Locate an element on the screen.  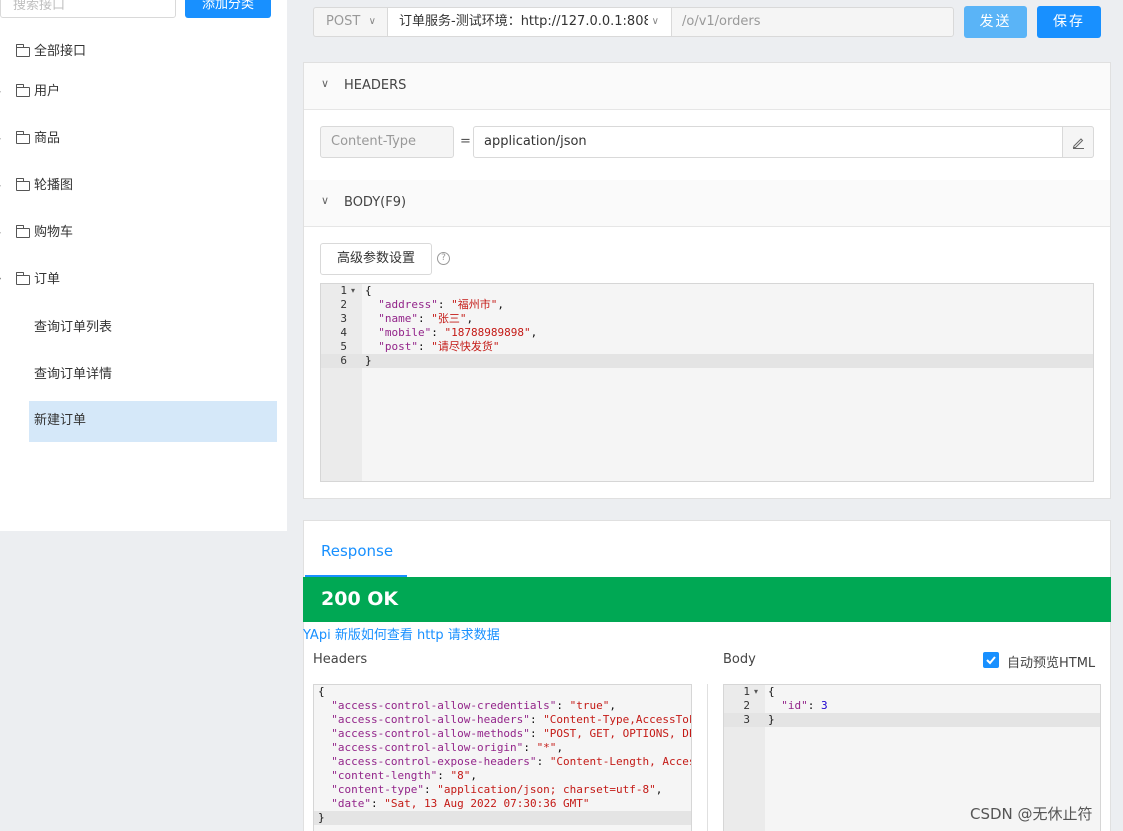
auto-preview-checkbox is located at coordinates (991, 660).